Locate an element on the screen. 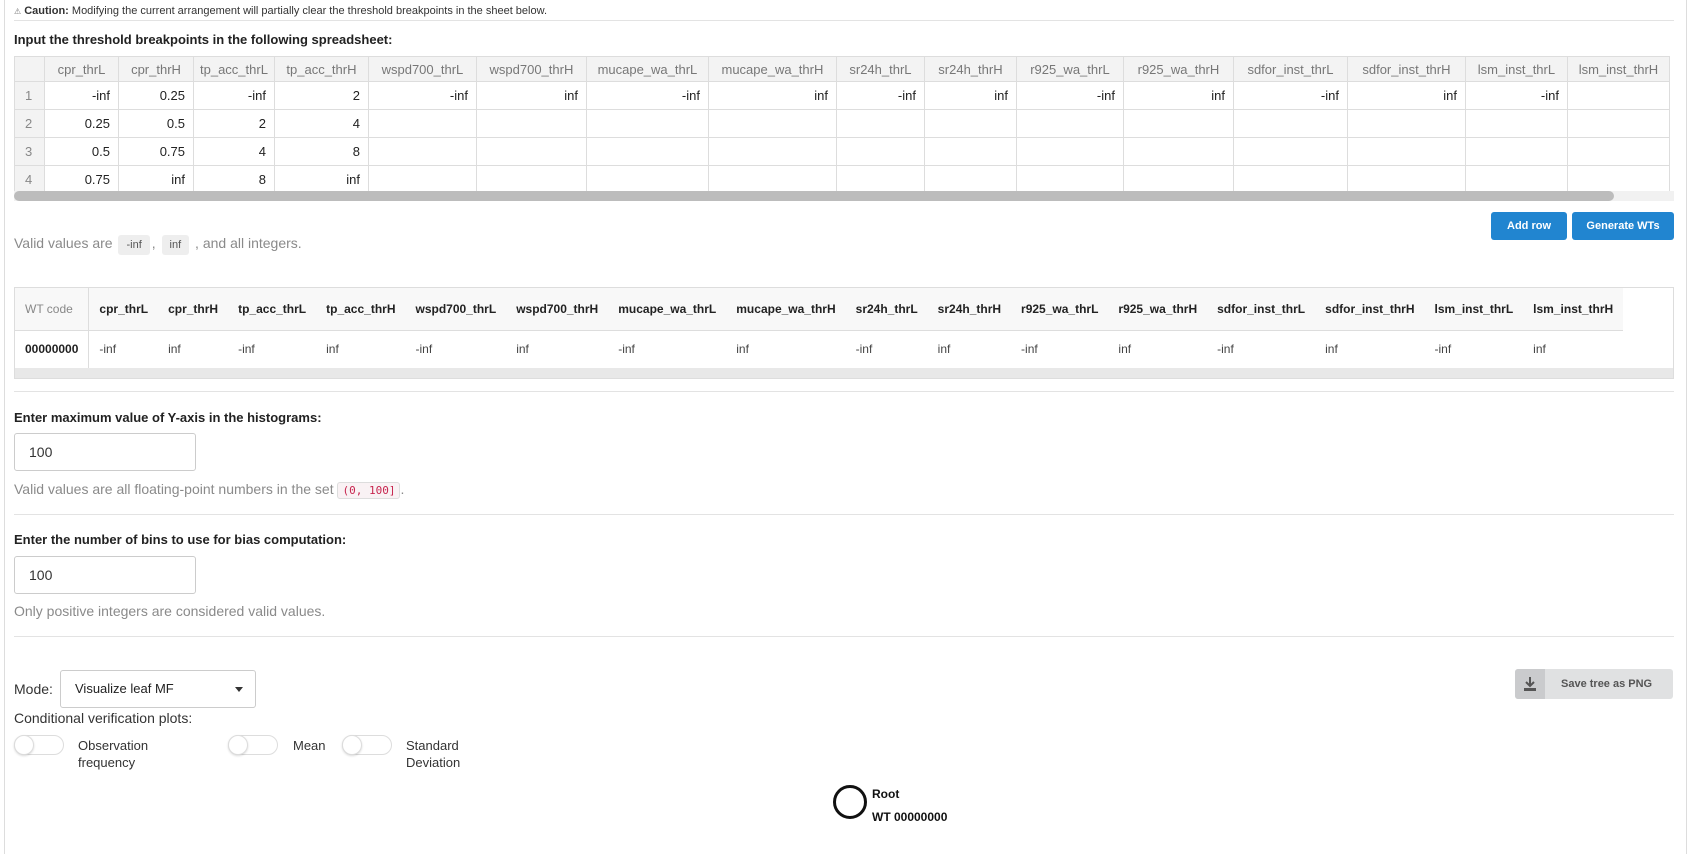 This screenshot has width=1691, height=854. sheet-column-header: tp_acc_thrL is located at coordinates (234, 69).